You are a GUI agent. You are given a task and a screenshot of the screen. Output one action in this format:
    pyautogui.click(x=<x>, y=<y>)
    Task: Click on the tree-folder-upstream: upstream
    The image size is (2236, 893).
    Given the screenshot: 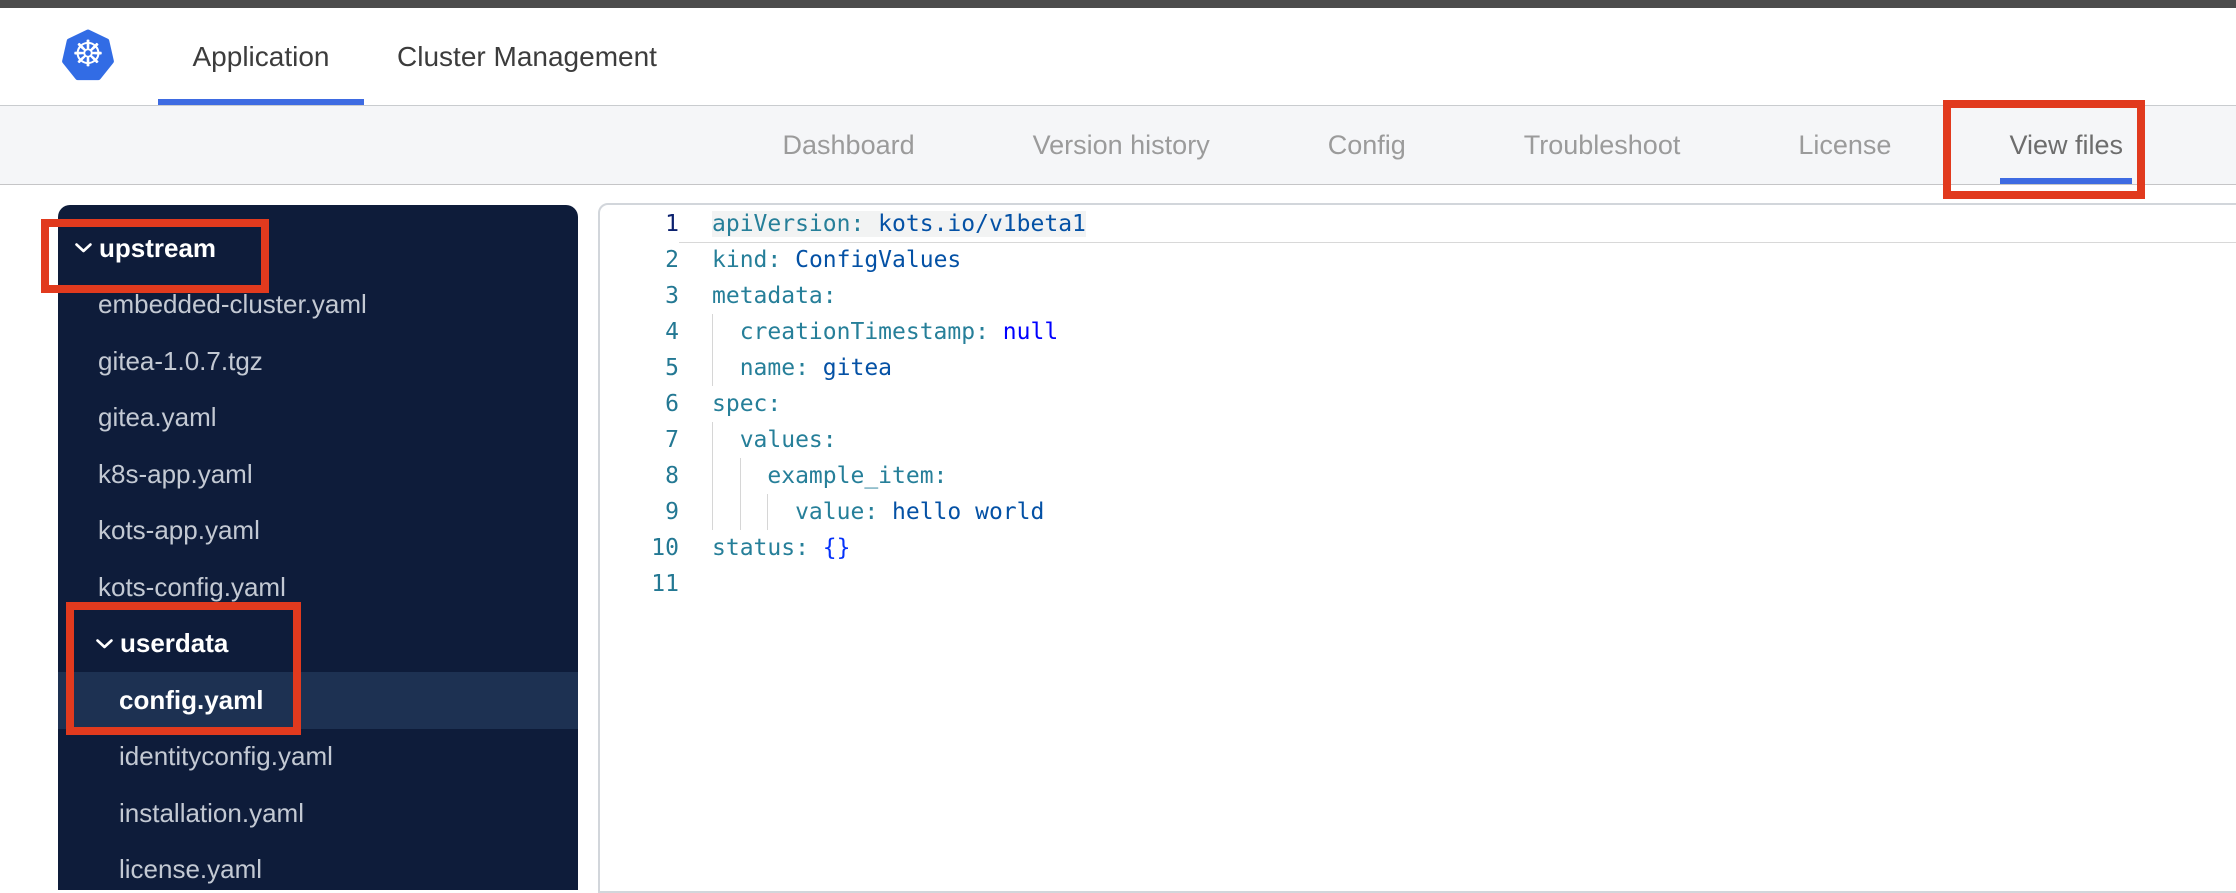 What is the action you would take?
    pyautogui.click(x=318, y=248)
    